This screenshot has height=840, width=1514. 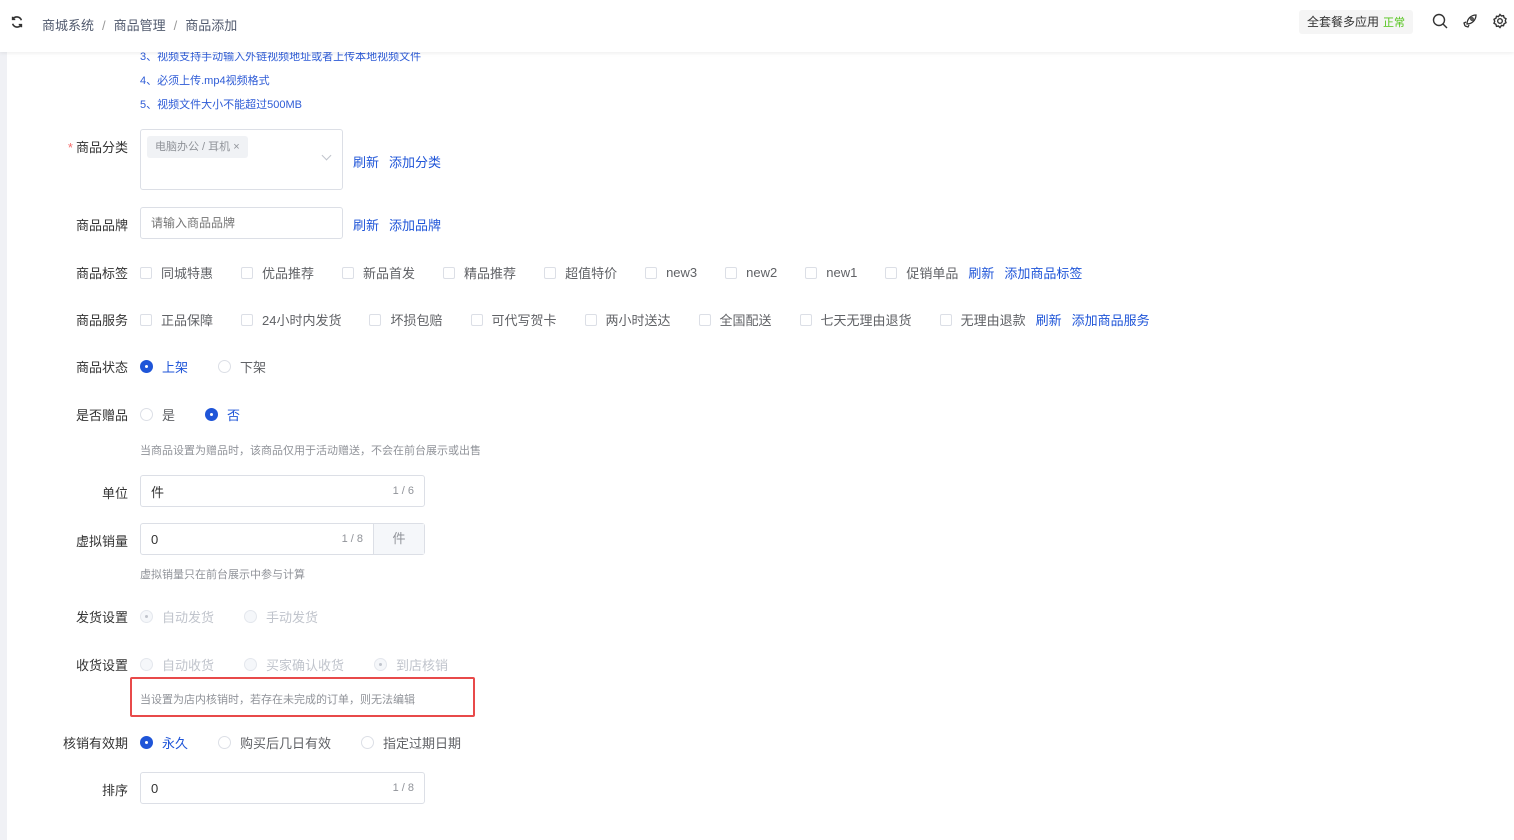 I want to click on breadcrumb-item: 商品管理, so click(x=140, y=25).